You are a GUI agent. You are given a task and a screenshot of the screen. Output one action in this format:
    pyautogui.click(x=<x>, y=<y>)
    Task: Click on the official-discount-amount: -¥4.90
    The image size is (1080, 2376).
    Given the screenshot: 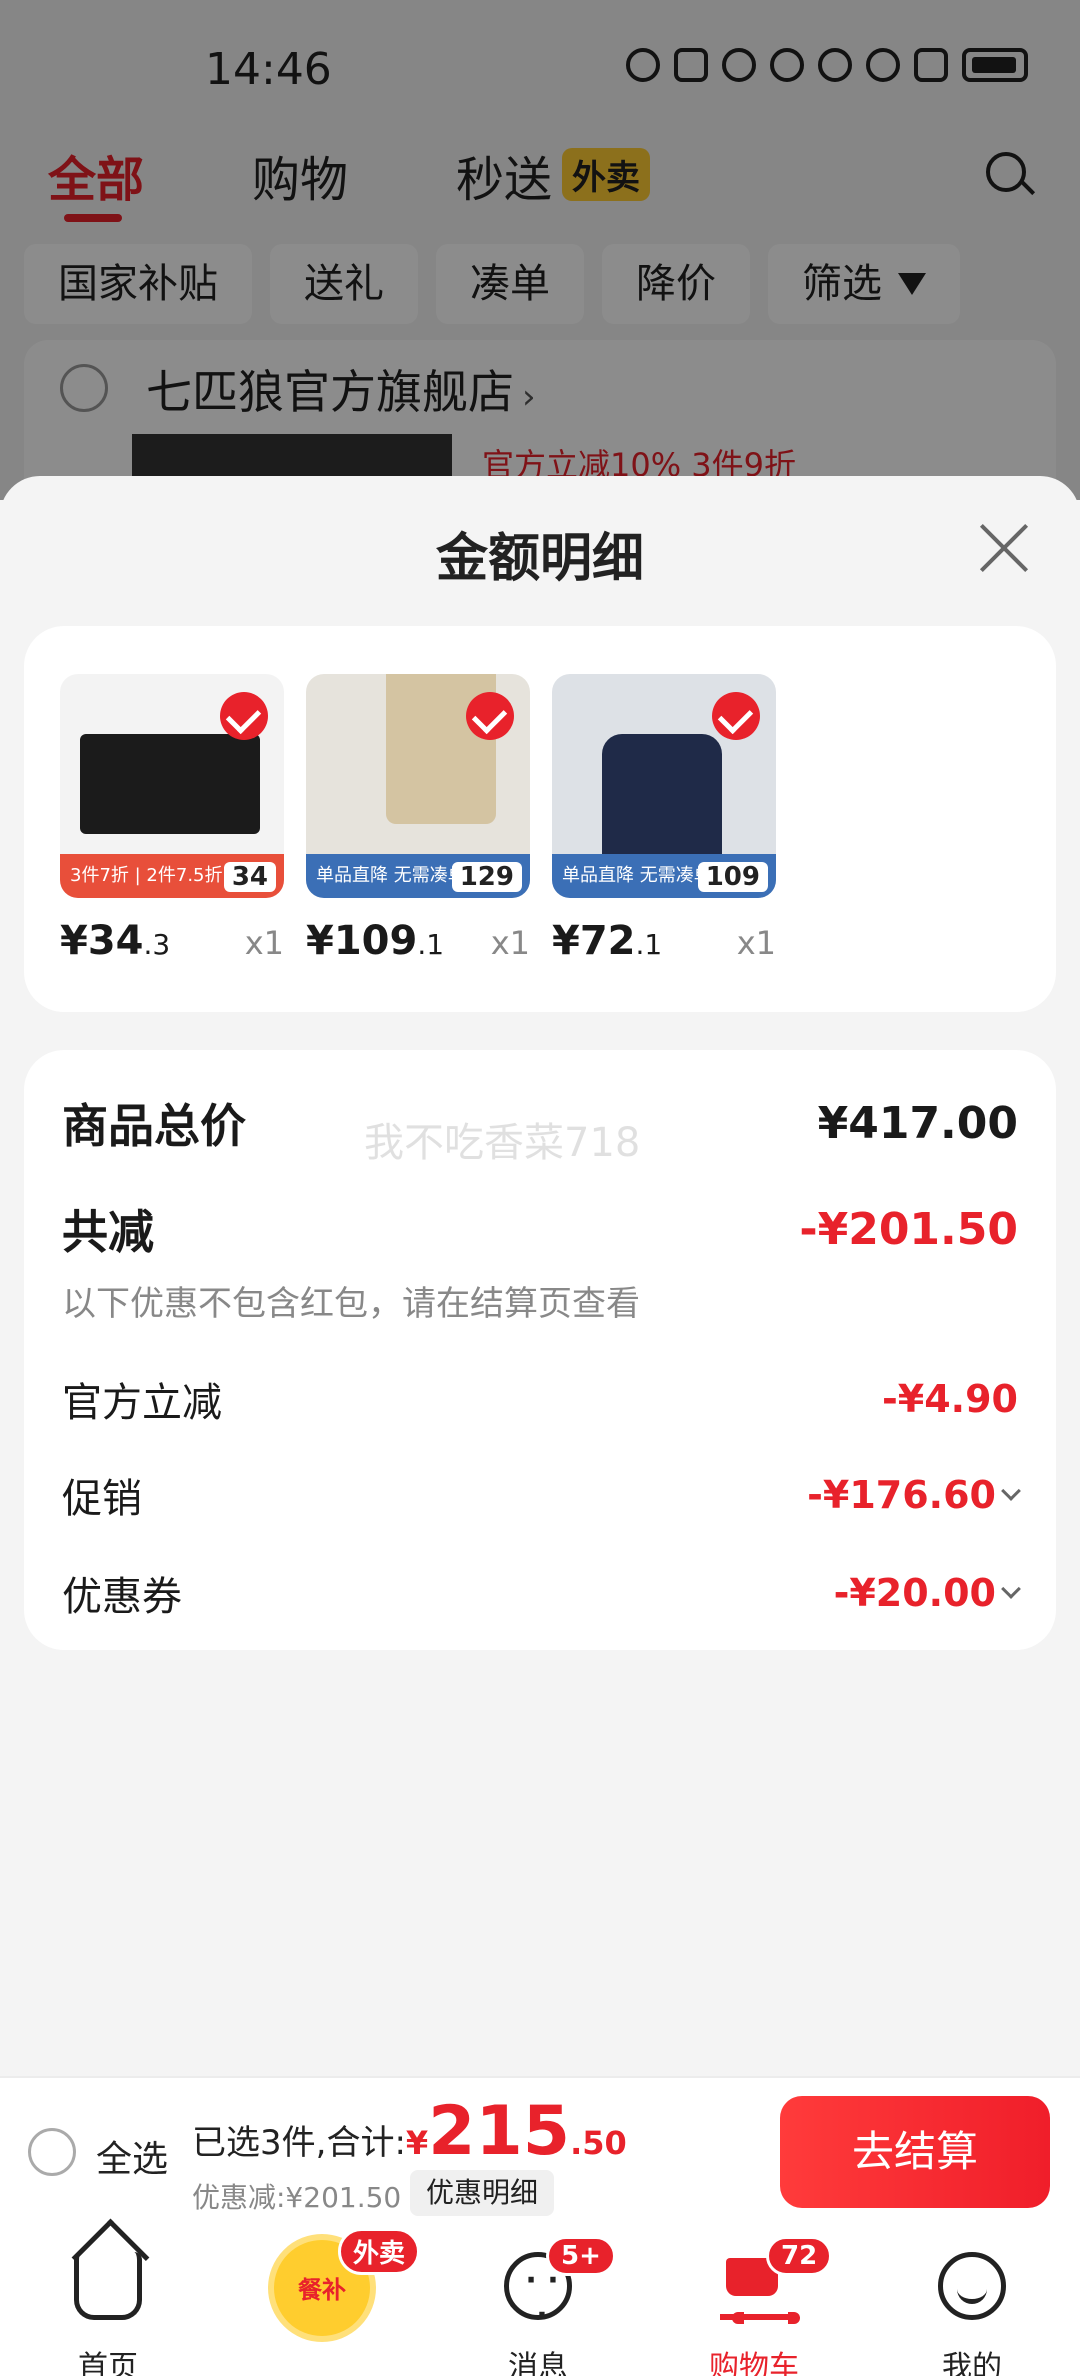 What is the action you would take?
    pyautogui.click(x=950, y=1399)
    